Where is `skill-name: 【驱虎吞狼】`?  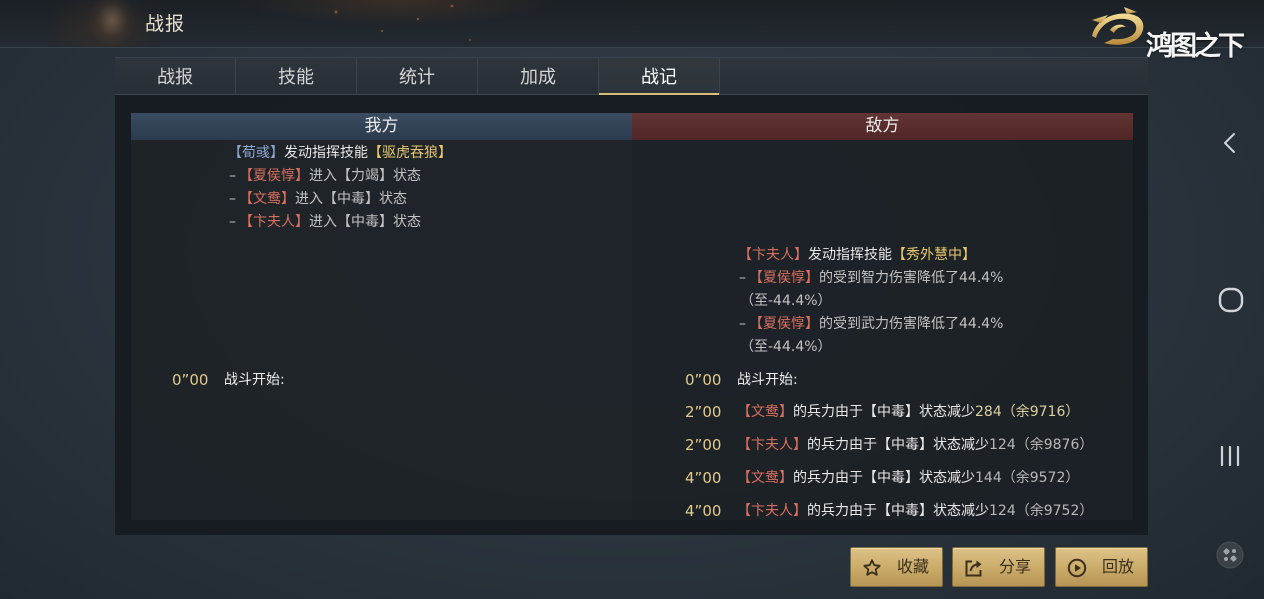
skill-name: 【驱虎吞狼】 is located at coordinates (410, 153).